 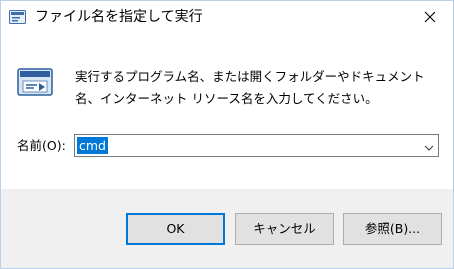 I want to click on cancel-button: キャンセル, so click(x=284, y=229).